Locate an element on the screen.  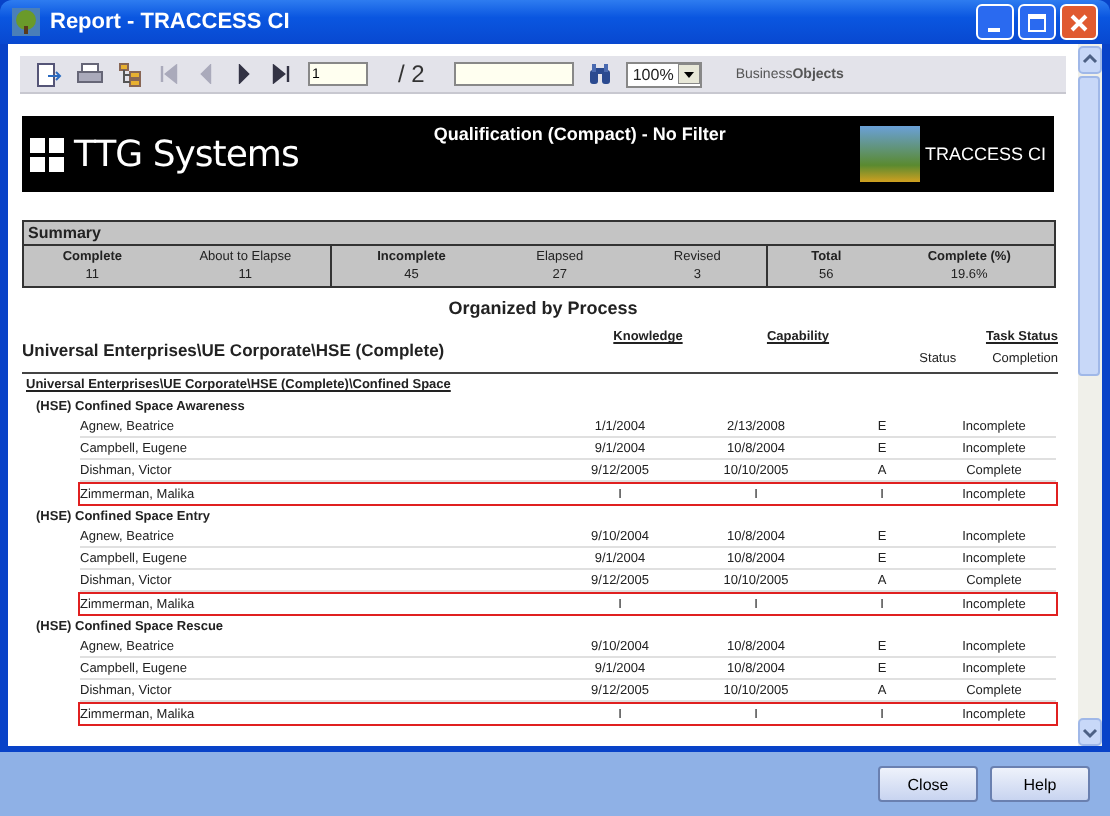
product-name: TRACCESS CI is located at coordinates (985, 154).